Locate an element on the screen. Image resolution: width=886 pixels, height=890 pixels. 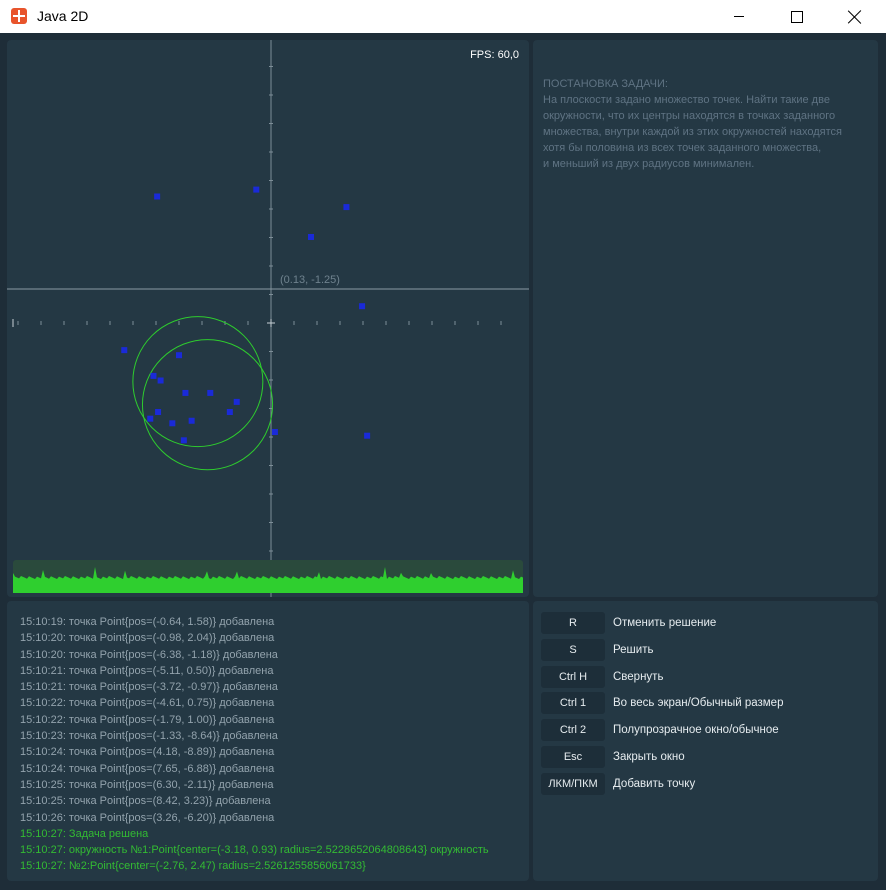
shortcut-label: Полупрозрачное окно/обычное is located at coordinates (696, 730).